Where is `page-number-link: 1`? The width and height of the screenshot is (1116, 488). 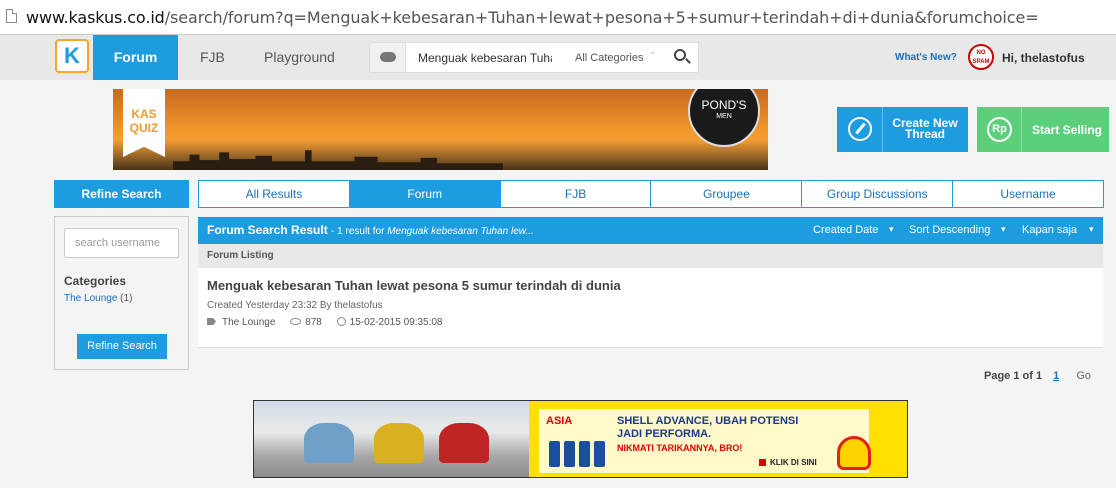 page-number-link: 1 is located at coordinates (1056, 376).